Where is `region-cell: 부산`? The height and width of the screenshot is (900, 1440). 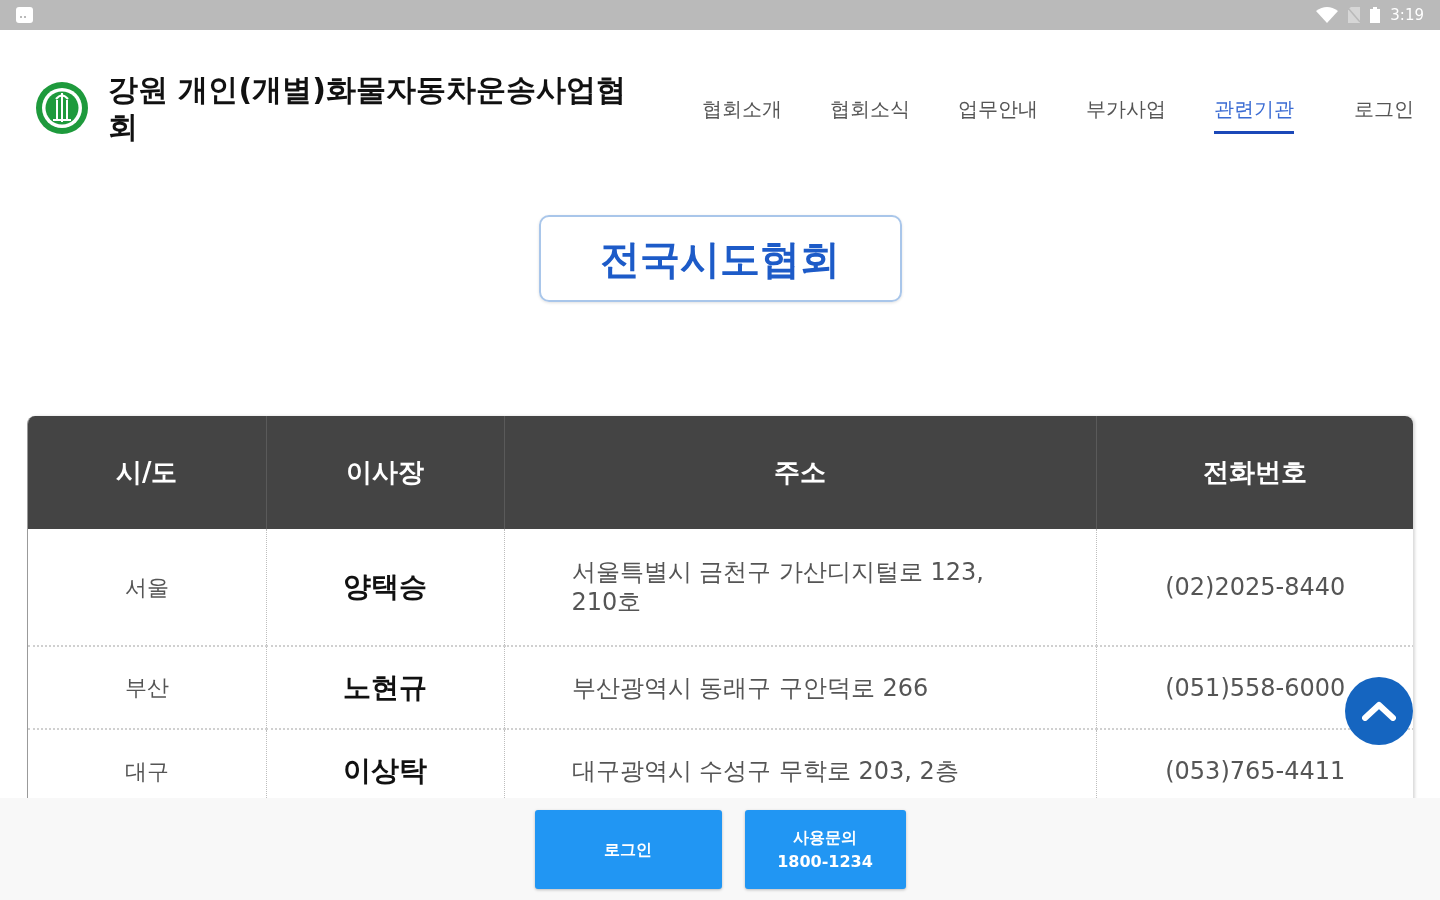
region-cell: 부산 is located at coordinates (146, 687).